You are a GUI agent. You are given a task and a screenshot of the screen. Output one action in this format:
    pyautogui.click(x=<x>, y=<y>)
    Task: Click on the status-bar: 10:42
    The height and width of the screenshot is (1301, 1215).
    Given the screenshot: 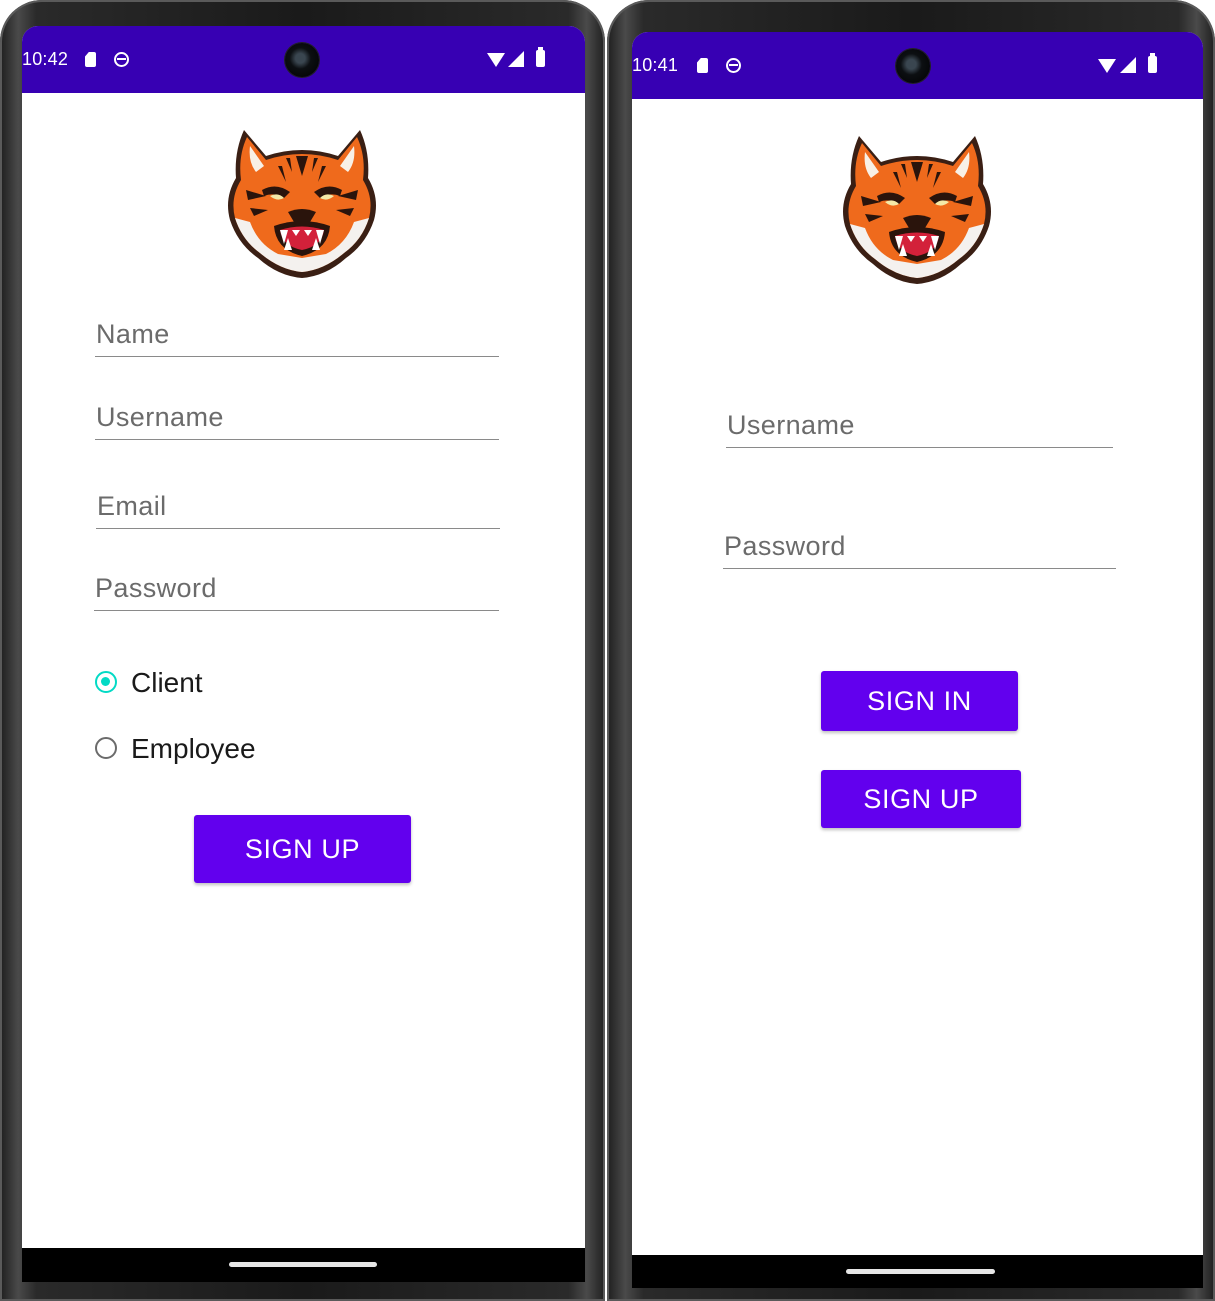 What is the action you would take?
    pyautogui.click(x=303, y=59)
    